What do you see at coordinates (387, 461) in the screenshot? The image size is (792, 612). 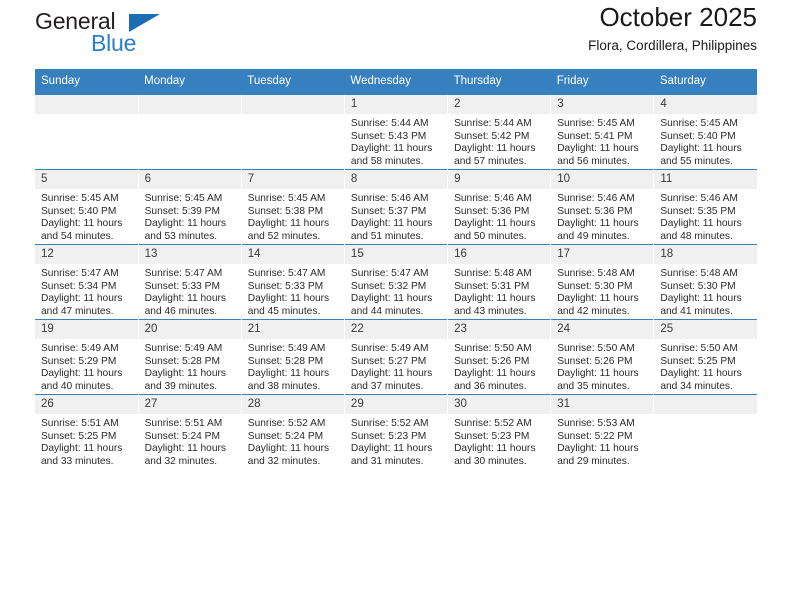 I see `detail-daylight-2-text: and 31 minutes.` at bounding box center [387, 461].